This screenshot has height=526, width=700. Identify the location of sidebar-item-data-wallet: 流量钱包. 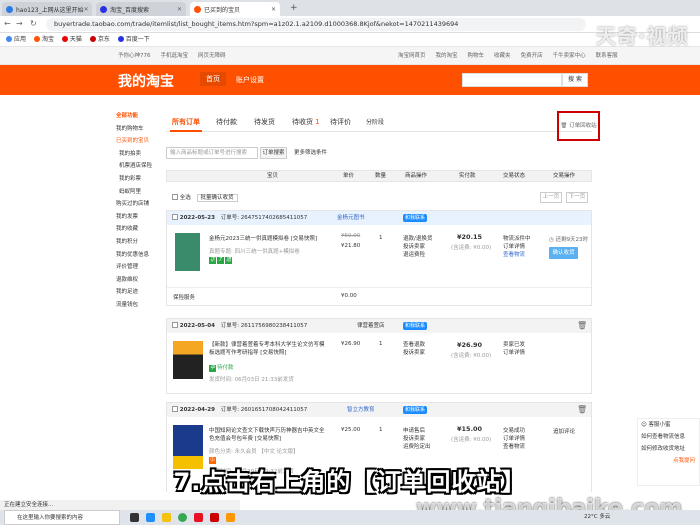
(137, 305).